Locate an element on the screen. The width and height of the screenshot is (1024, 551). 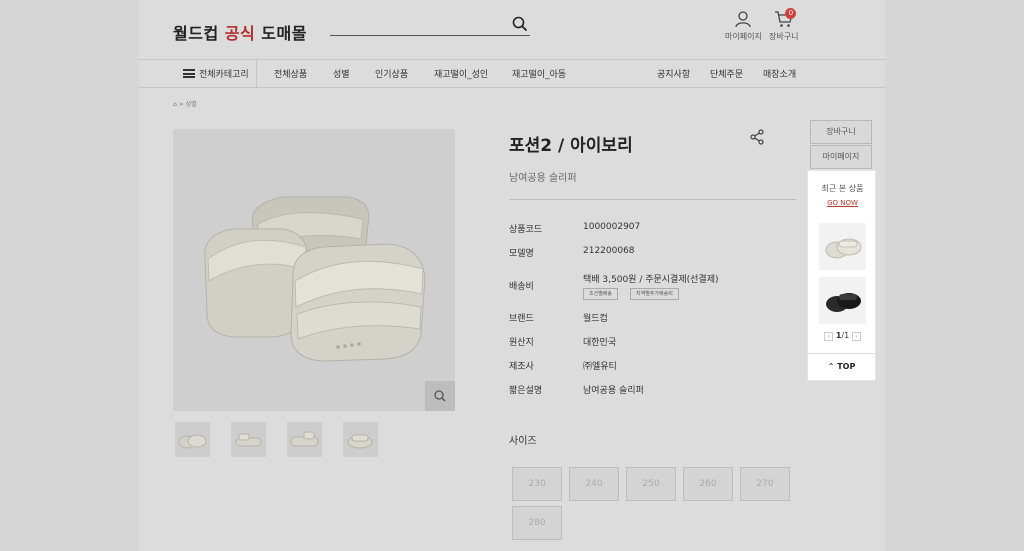
info-value-maker: ㈜엘유티 is located at coordinates (600, 367).